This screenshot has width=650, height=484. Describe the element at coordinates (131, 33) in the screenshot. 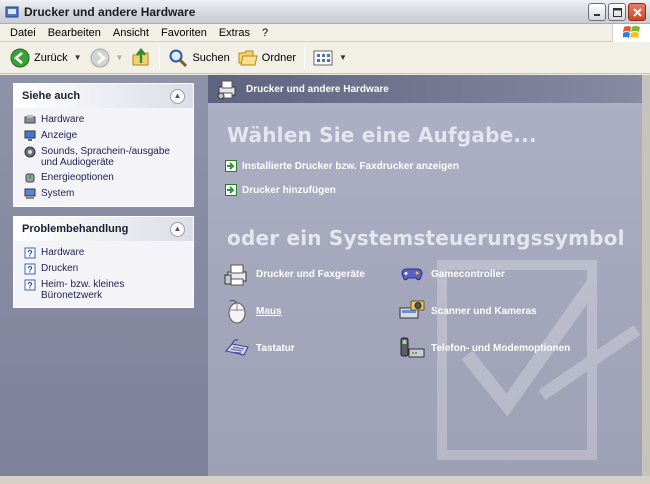

I see `menu-ansicht: Ansicht` at that location.